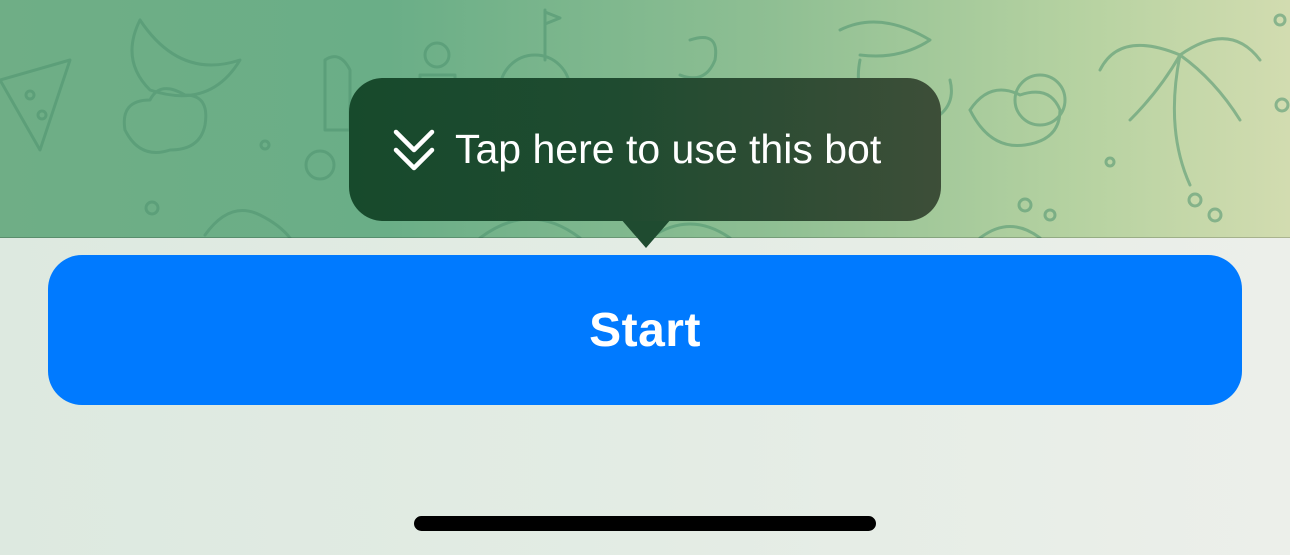 The height and width of the screenshot is (555, 1290). I want to click on double-chevron-down-icon, so click(414, 151).